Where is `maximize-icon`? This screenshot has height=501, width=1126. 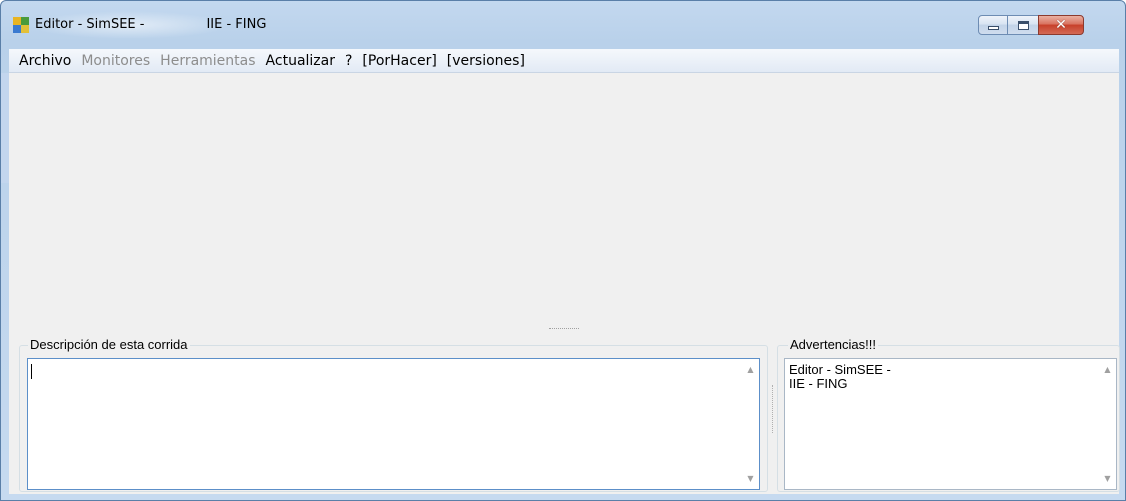
maximize-icon is located at coordinates (1023, 25).